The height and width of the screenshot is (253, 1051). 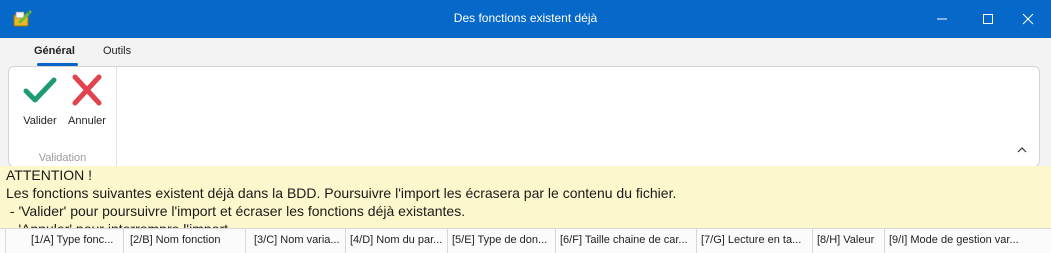 I want to click on tab-outils: Outils, so click(x=117, y=51).